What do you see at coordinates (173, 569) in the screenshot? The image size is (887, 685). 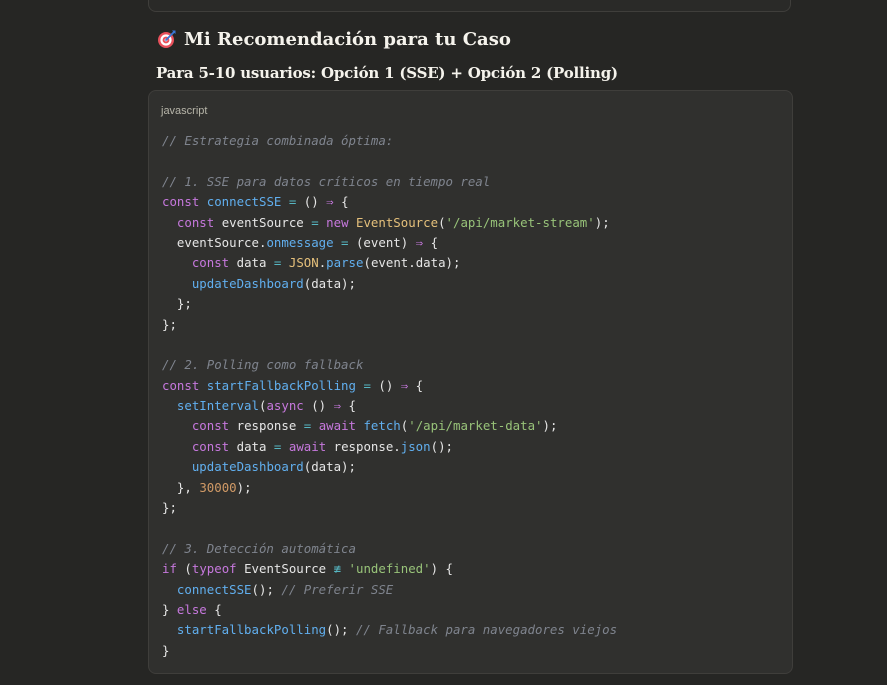 I see `code-token: if` at bounding box center [173, 569].